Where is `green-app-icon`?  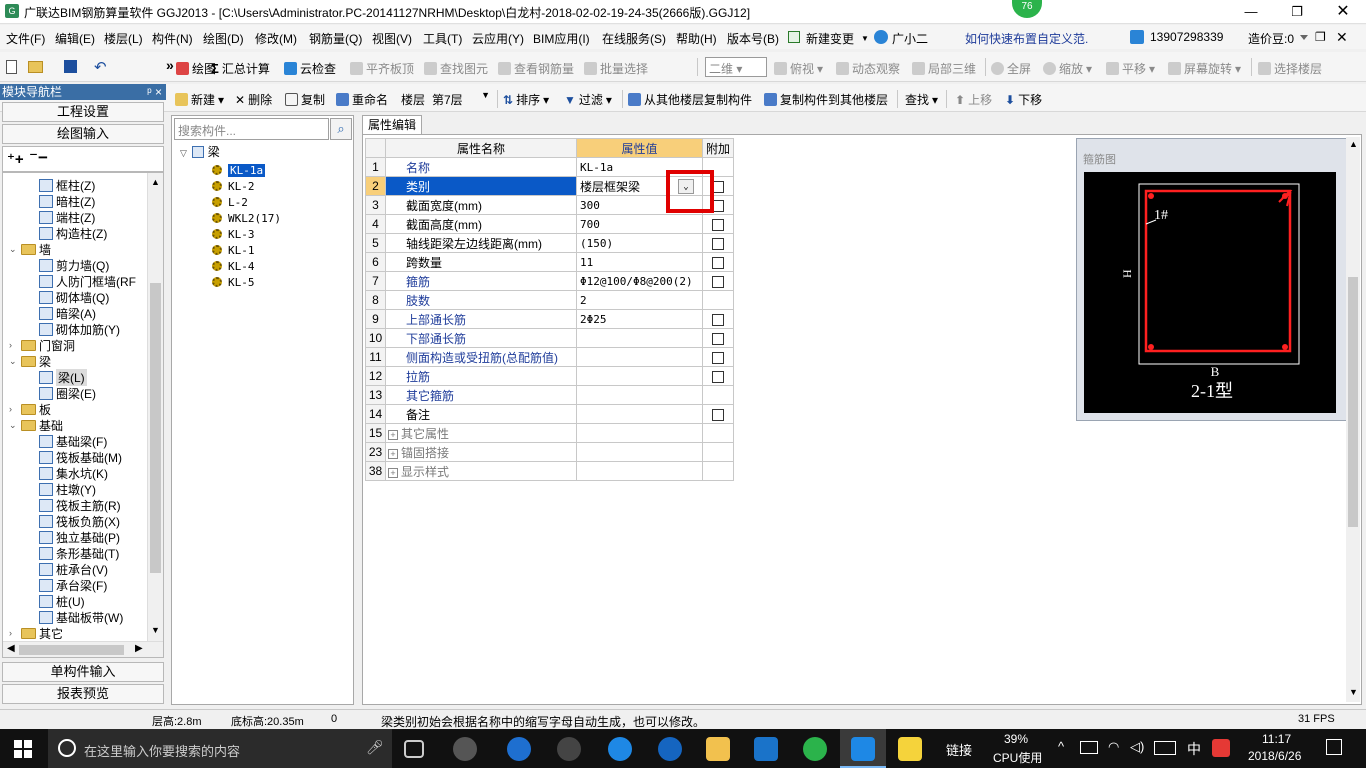
green-app-icon is located at coordinates (815, 749).